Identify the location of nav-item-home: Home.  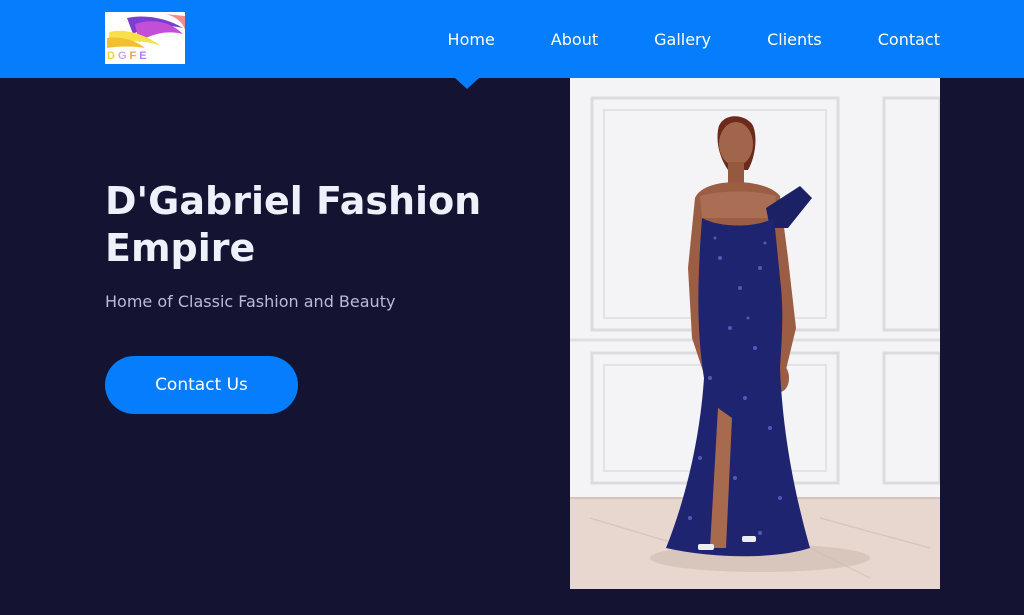
(471, 39).